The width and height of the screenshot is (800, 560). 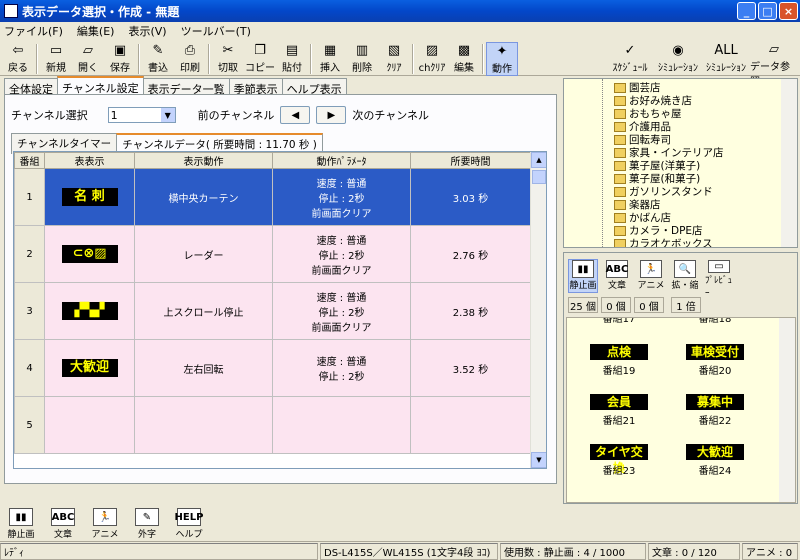 What do you see at coordinates (89, 254) in the screenshot?
I see `row-thumbnail: ⊂⊗▨` at bounding box center [89, 254].